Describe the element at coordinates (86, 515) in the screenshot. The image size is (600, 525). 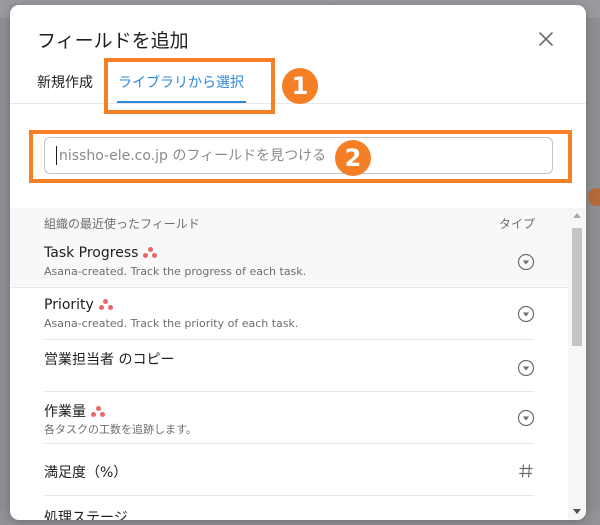
I see `field-name: 処理ステージ` at that location.